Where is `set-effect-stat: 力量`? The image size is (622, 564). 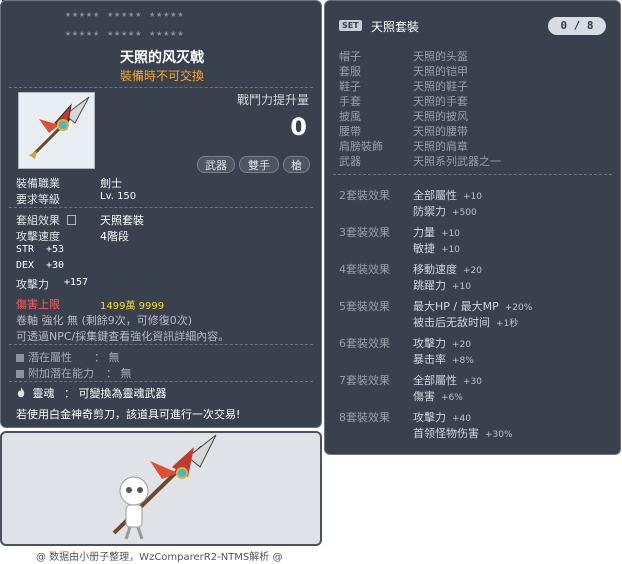 set-effect-stat: 力量 is located at coordinates (424, 232).